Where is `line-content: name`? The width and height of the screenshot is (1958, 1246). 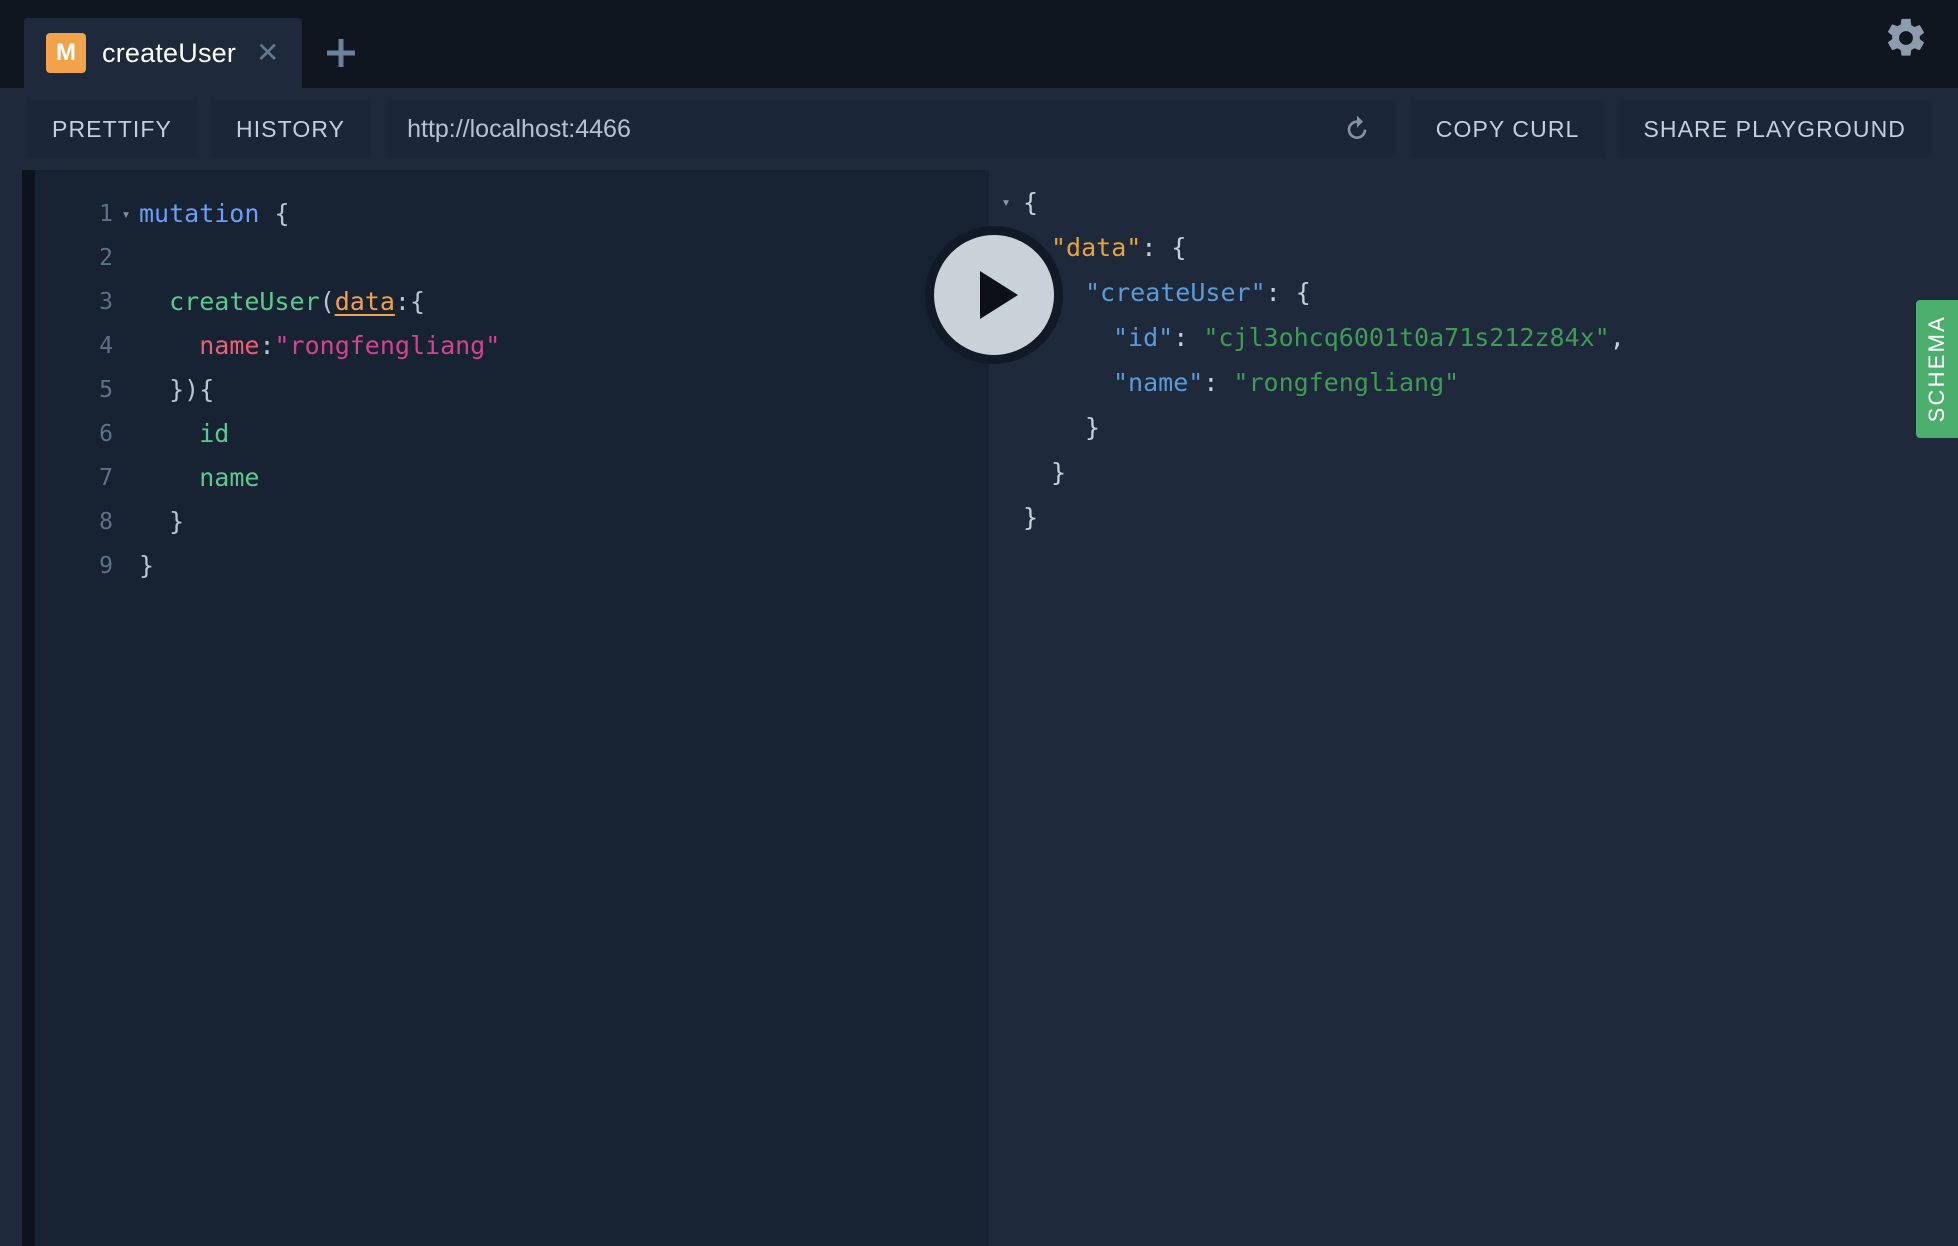
line-content: name is located at coordinates (564, 478).